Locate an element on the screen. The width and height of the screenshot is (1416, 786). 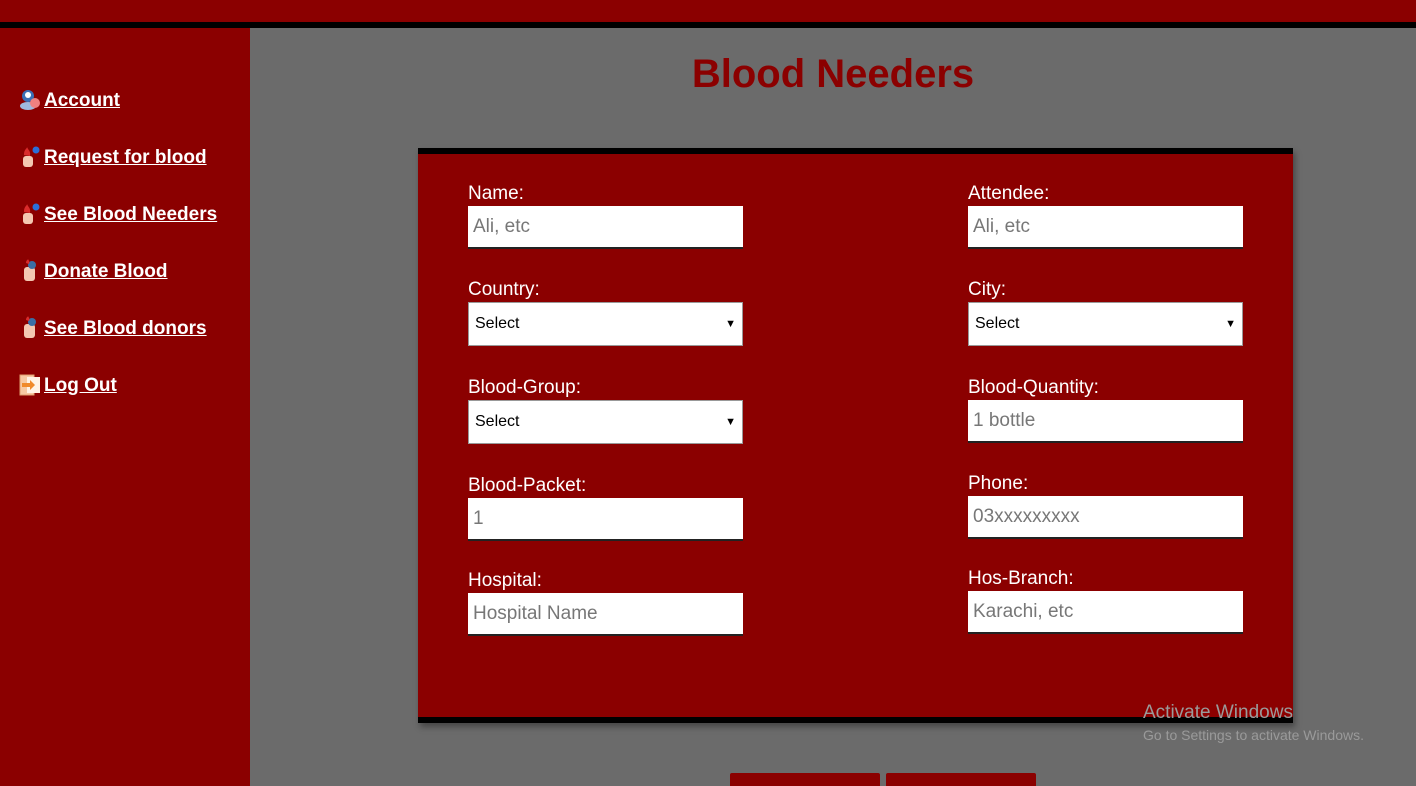
blood-group-label: Blood-Group: is located at coordinates (525, 387).